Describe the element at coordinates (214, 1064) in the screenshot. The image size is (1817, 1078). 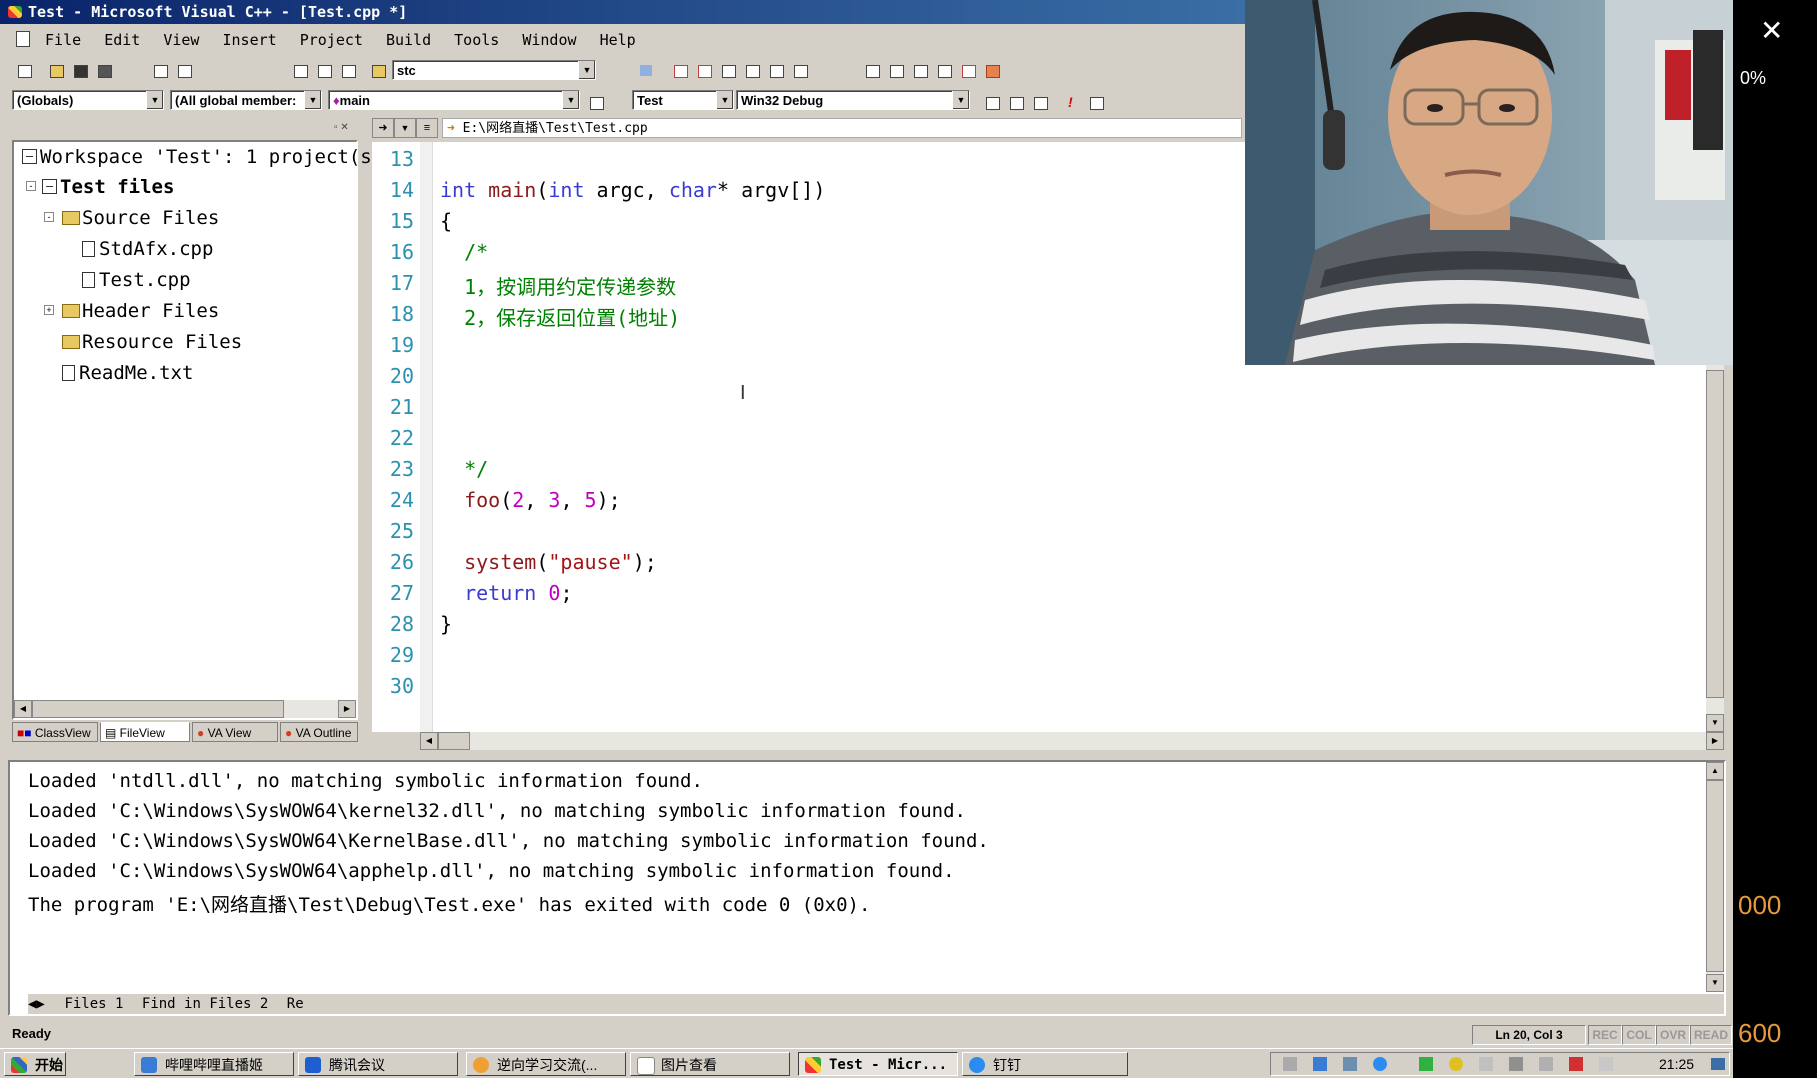
I see `task-bilibili: 哔哩哔哩直播姬` at that location.